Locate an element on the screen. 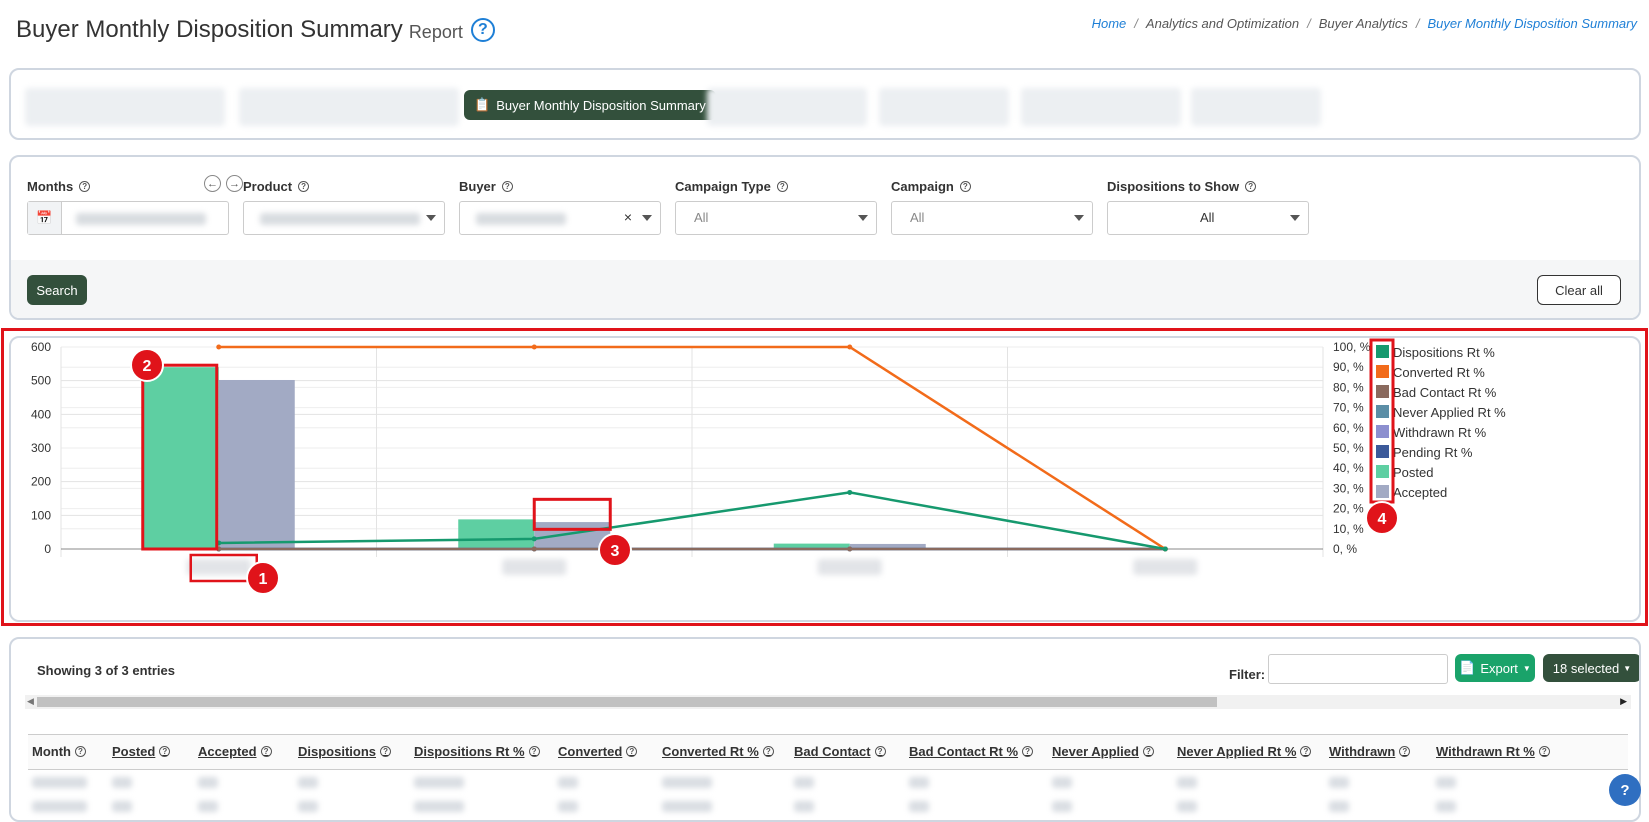 This screenshot has height=822, width=1649. column-header-withdrawn-rt: Withdrawn Rt %? is located at coordinates (1493, 751).